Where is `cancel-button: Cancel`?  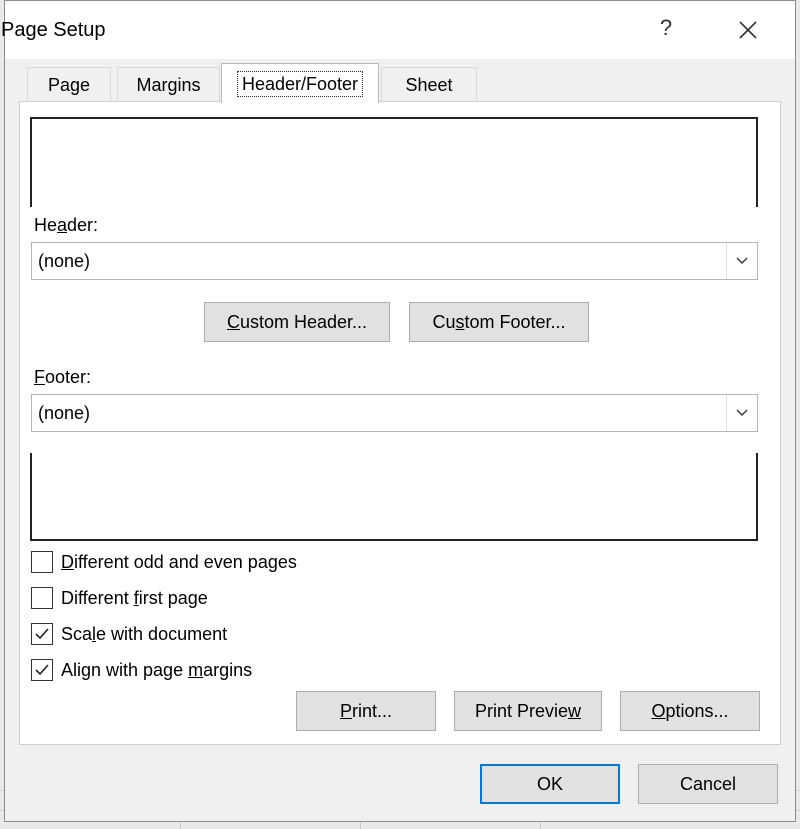 cancel-button: Cancel is located at coordinates (708, 784).